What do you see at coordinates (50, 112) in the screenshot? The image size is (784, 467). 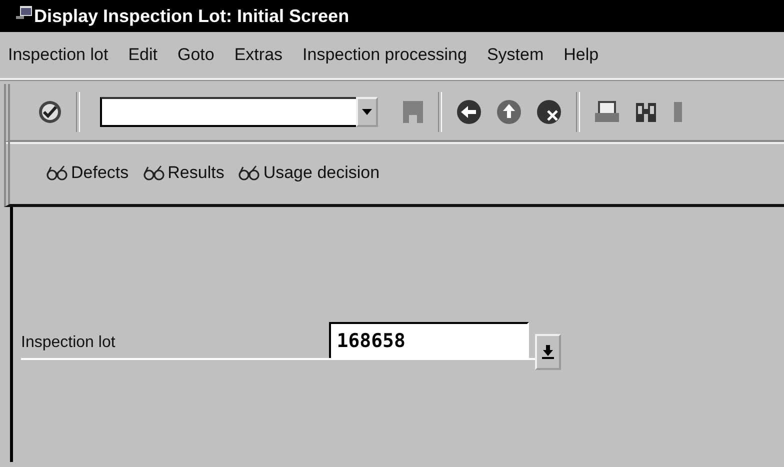 I see `check-icon` at bounding box center [50, 112].